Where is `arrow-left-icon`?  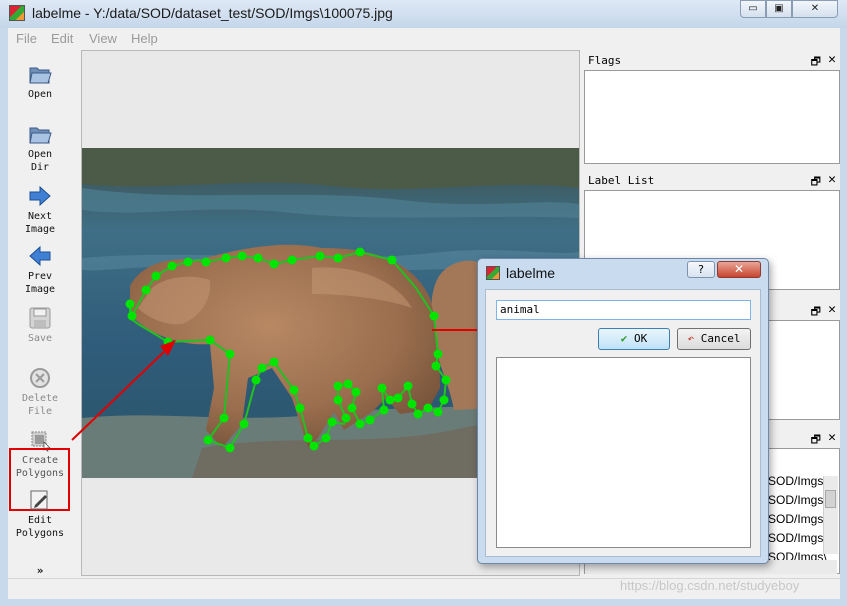
arrow-left-icon is located at coordinates (40, 256).